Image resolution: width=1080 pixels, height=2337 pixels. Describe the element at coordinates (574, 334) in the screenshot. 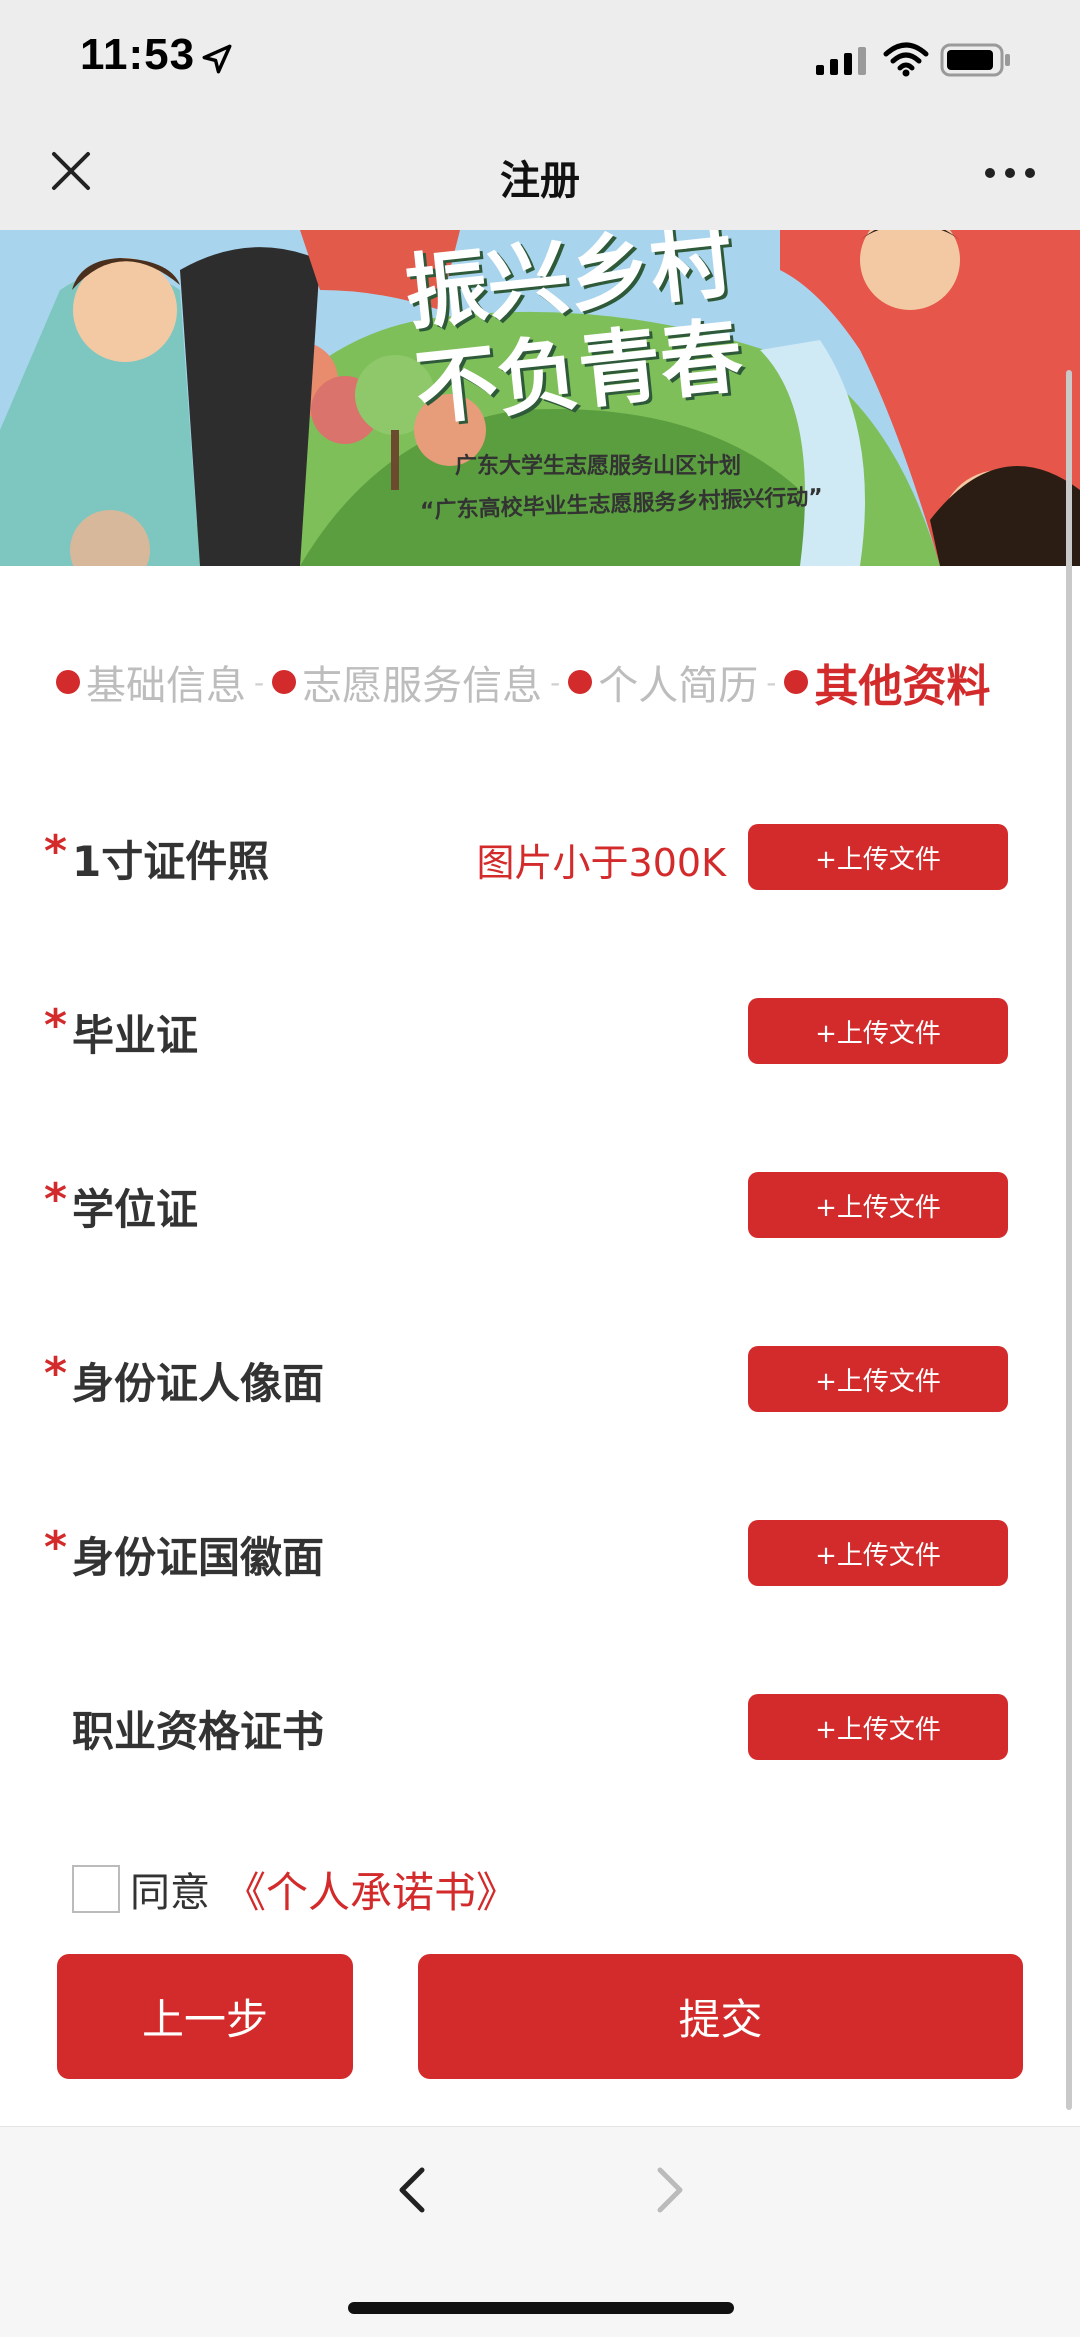

I see `banner-title: 振兴乡村 不负青春` at that location.